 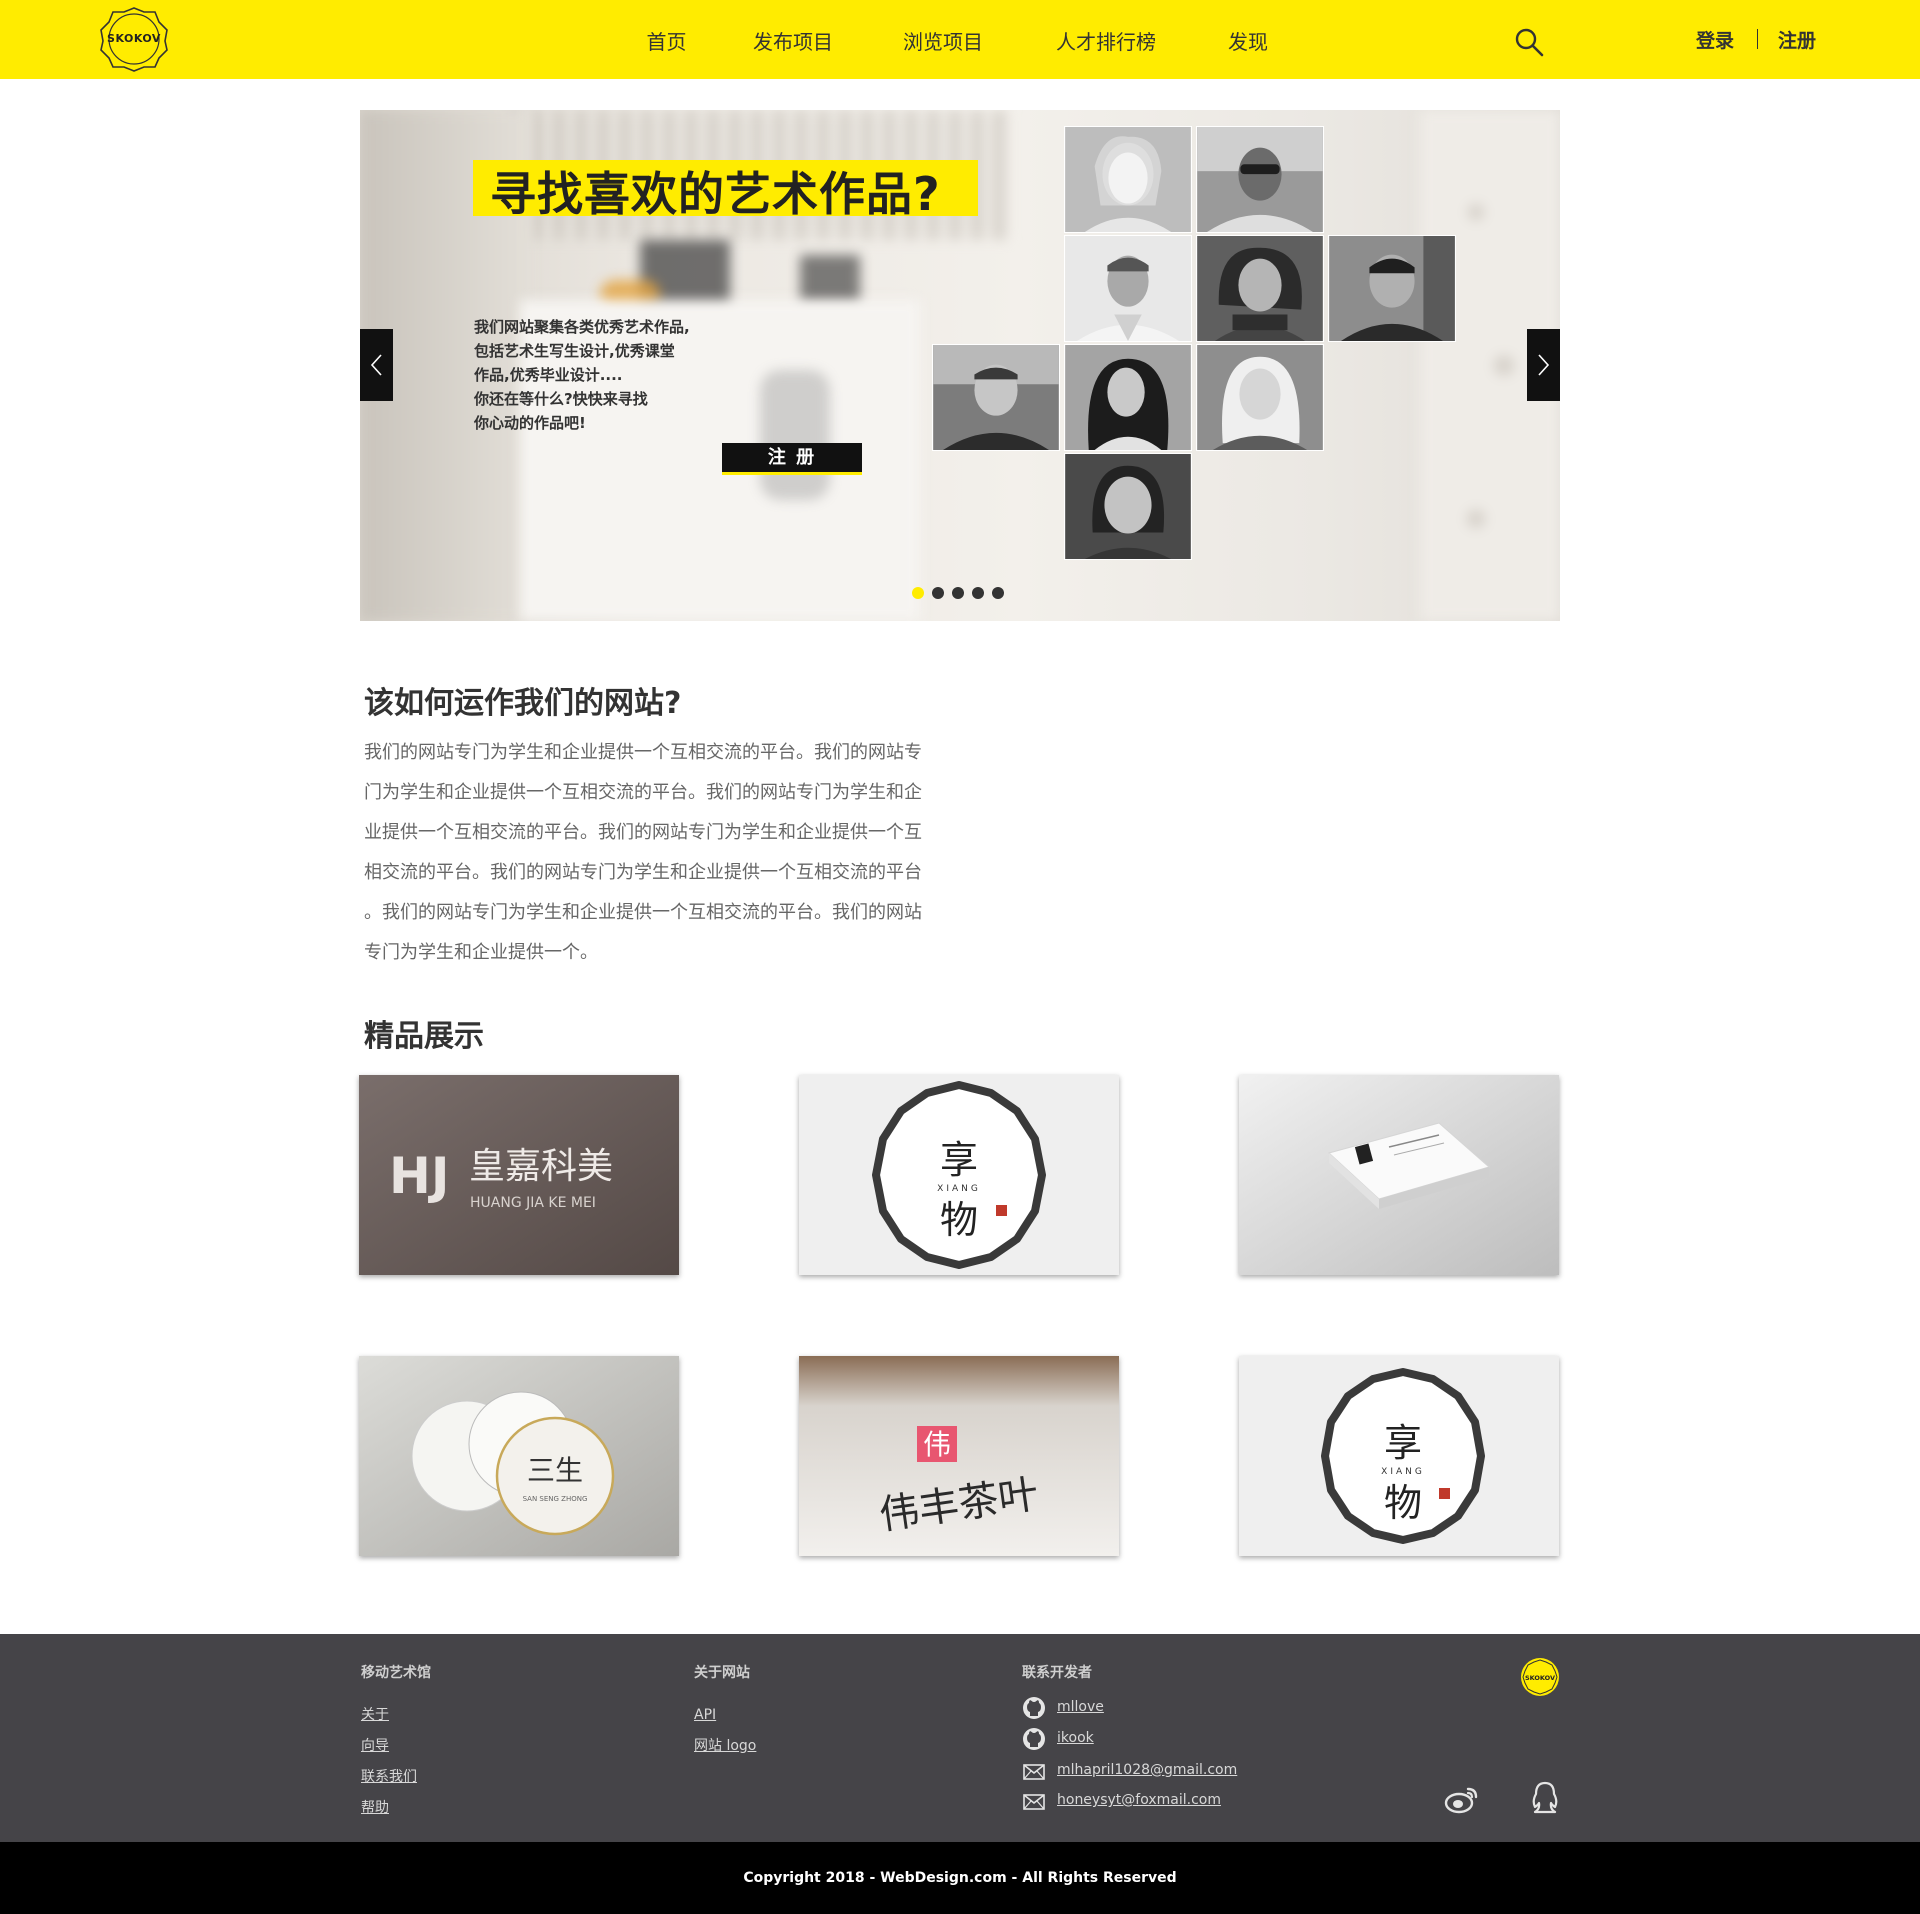 I want to click on about-body-line: 业提供一个互相交流的平台。我们的网站专门为学生和企业提供一个互, so click(x=643, y=832).